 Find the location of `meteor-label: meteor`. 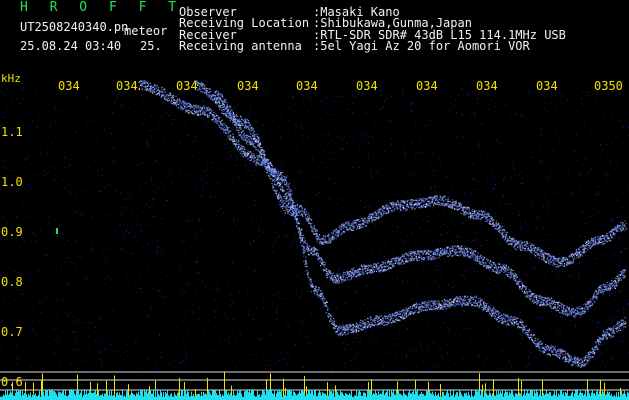

meteor-label: meteor is located at coordinates (146, 31).